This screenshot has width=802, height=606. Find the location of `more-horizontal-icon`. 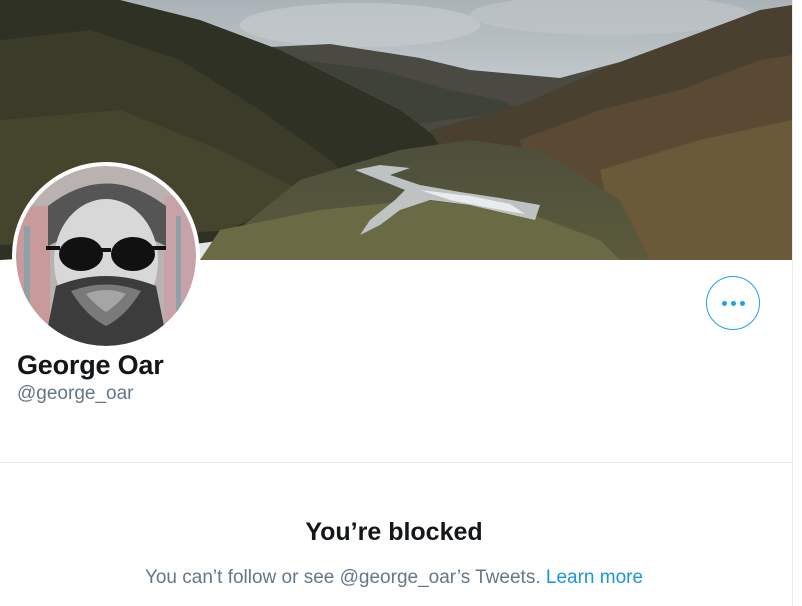

more-horizontal-icon is located at coordinates (733, 303).